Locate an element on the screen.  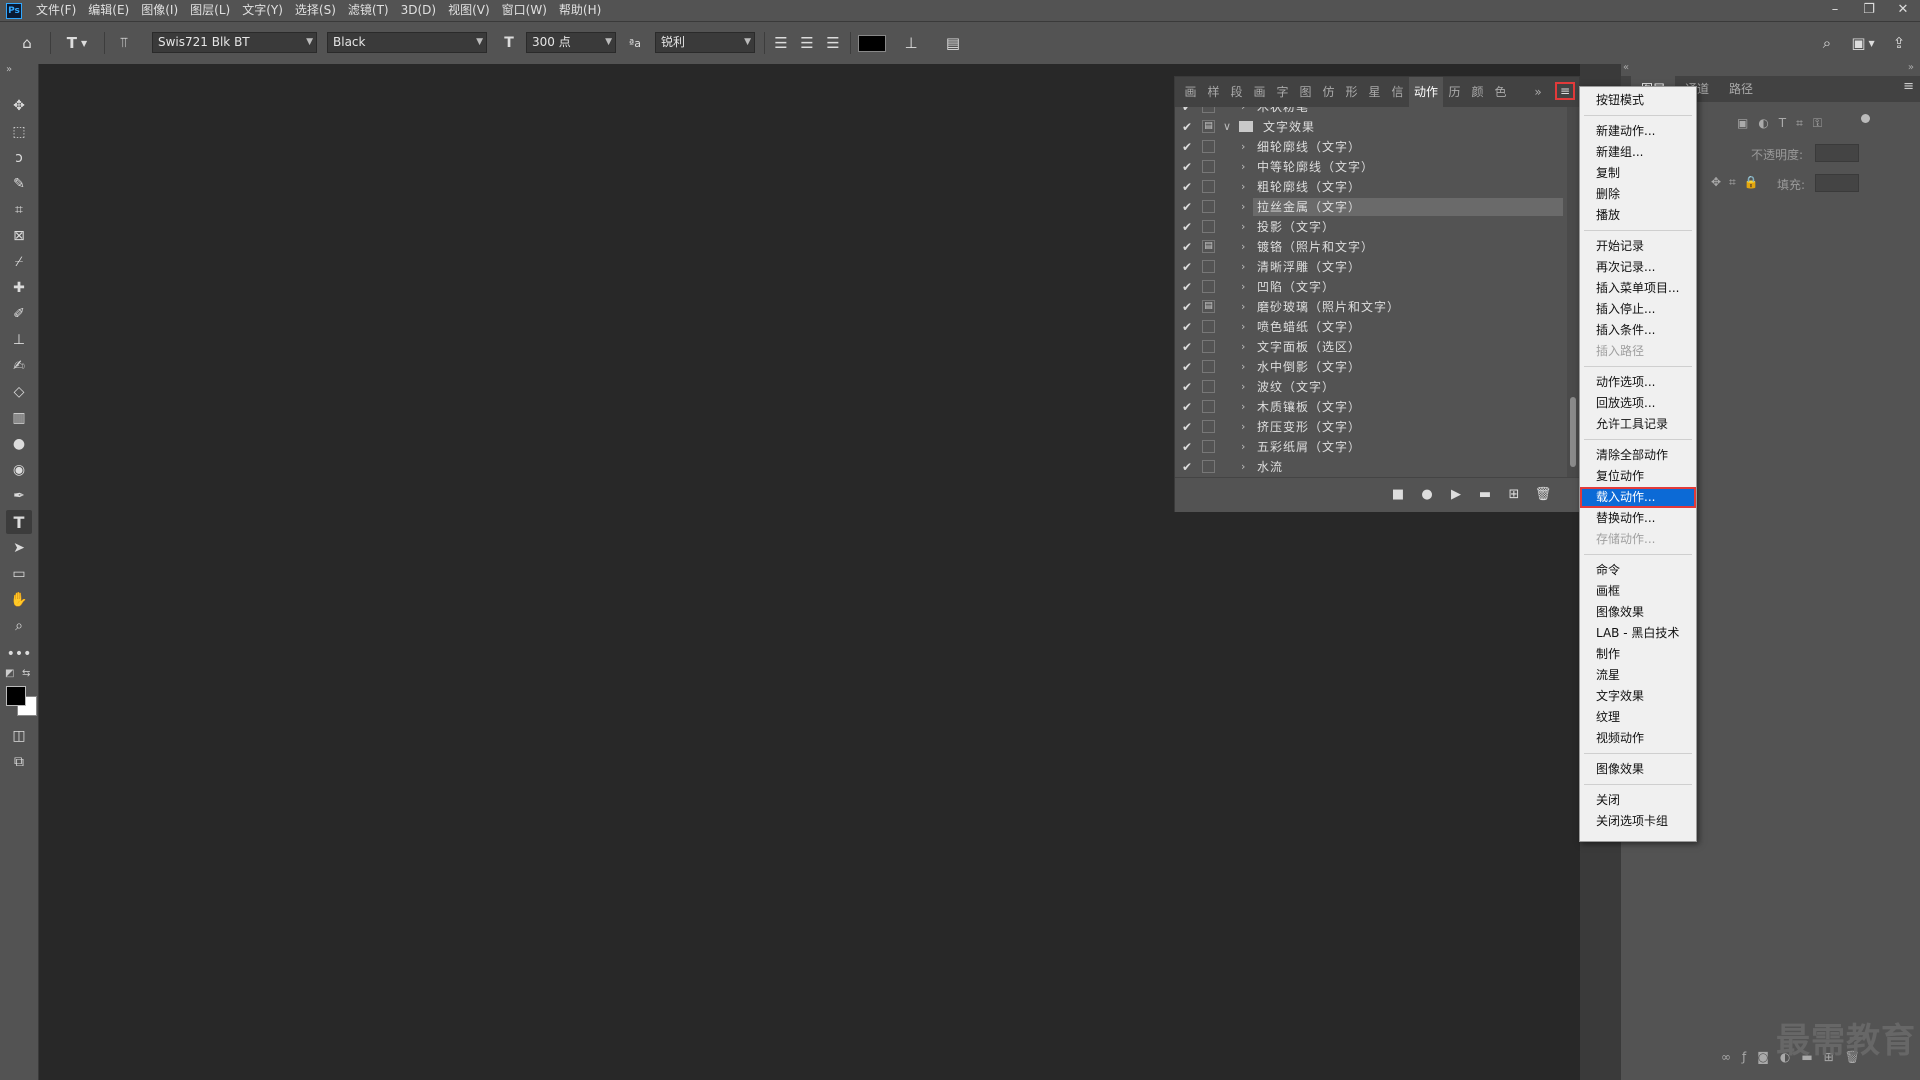
panel-tab-1: 样 is located at coordinates (1213, 92).